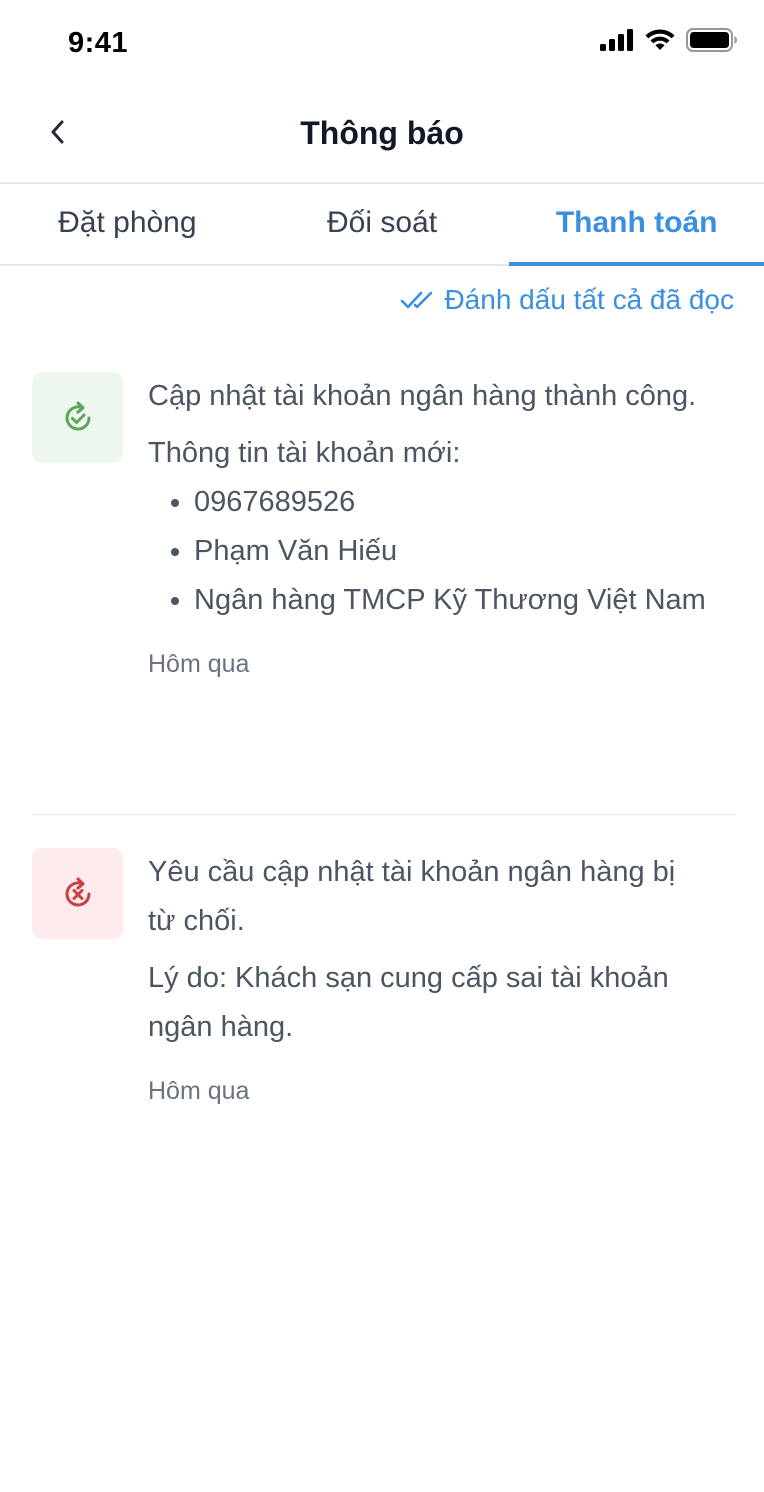 Image resolution: width=764 pixels, height=1492 pixels. I want to click on tab-doi-soat: Đối soát, so click(382, 224).